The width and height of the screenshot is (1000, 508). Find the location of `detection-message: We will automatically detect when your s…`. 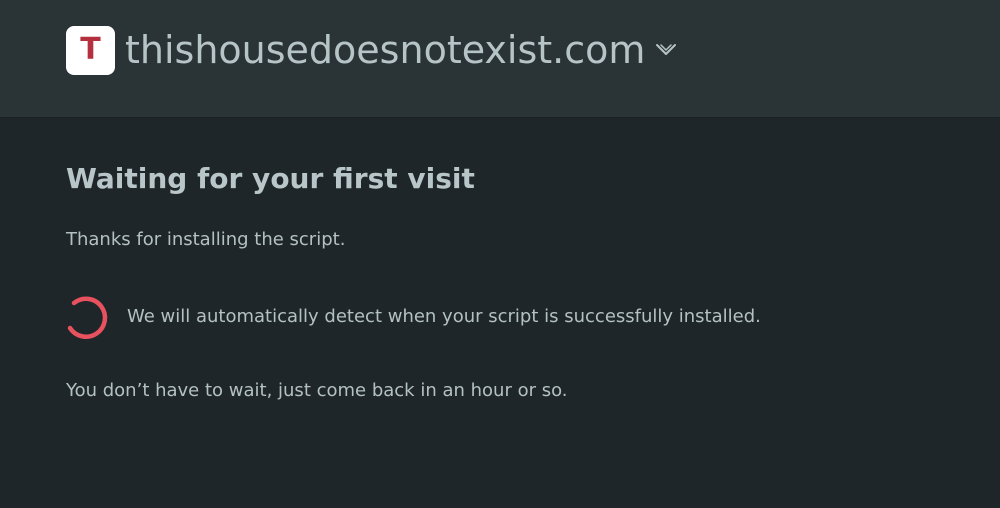

detection-message: We will automatically detect when your s… is located at coordinates (444, 316).